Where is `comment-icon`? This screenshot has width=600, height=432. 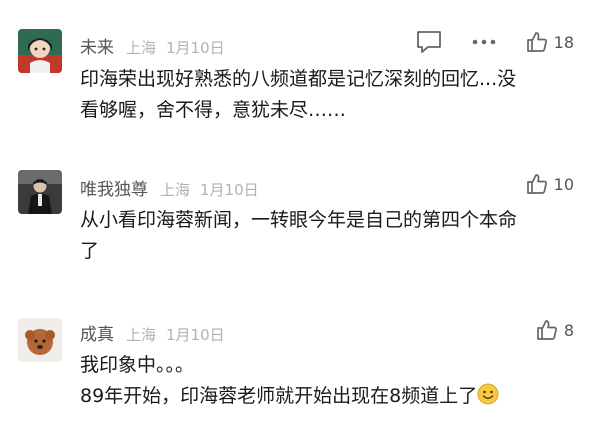 comment-icon is located at coordinates (429, 42).